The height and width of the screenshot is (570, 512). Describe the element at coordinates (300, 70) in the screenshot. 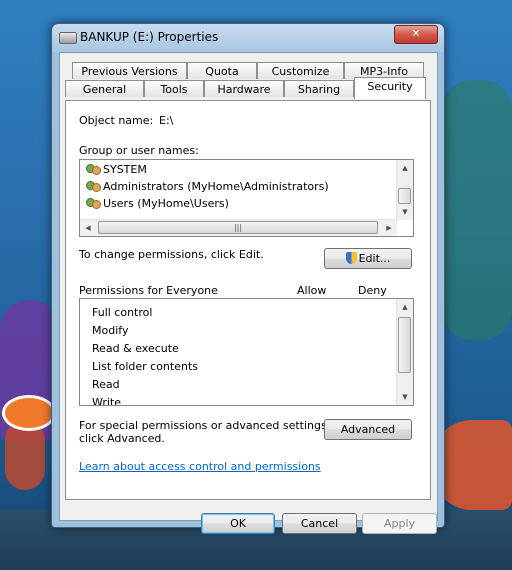

I see `tab-customize: Customize` at that location.